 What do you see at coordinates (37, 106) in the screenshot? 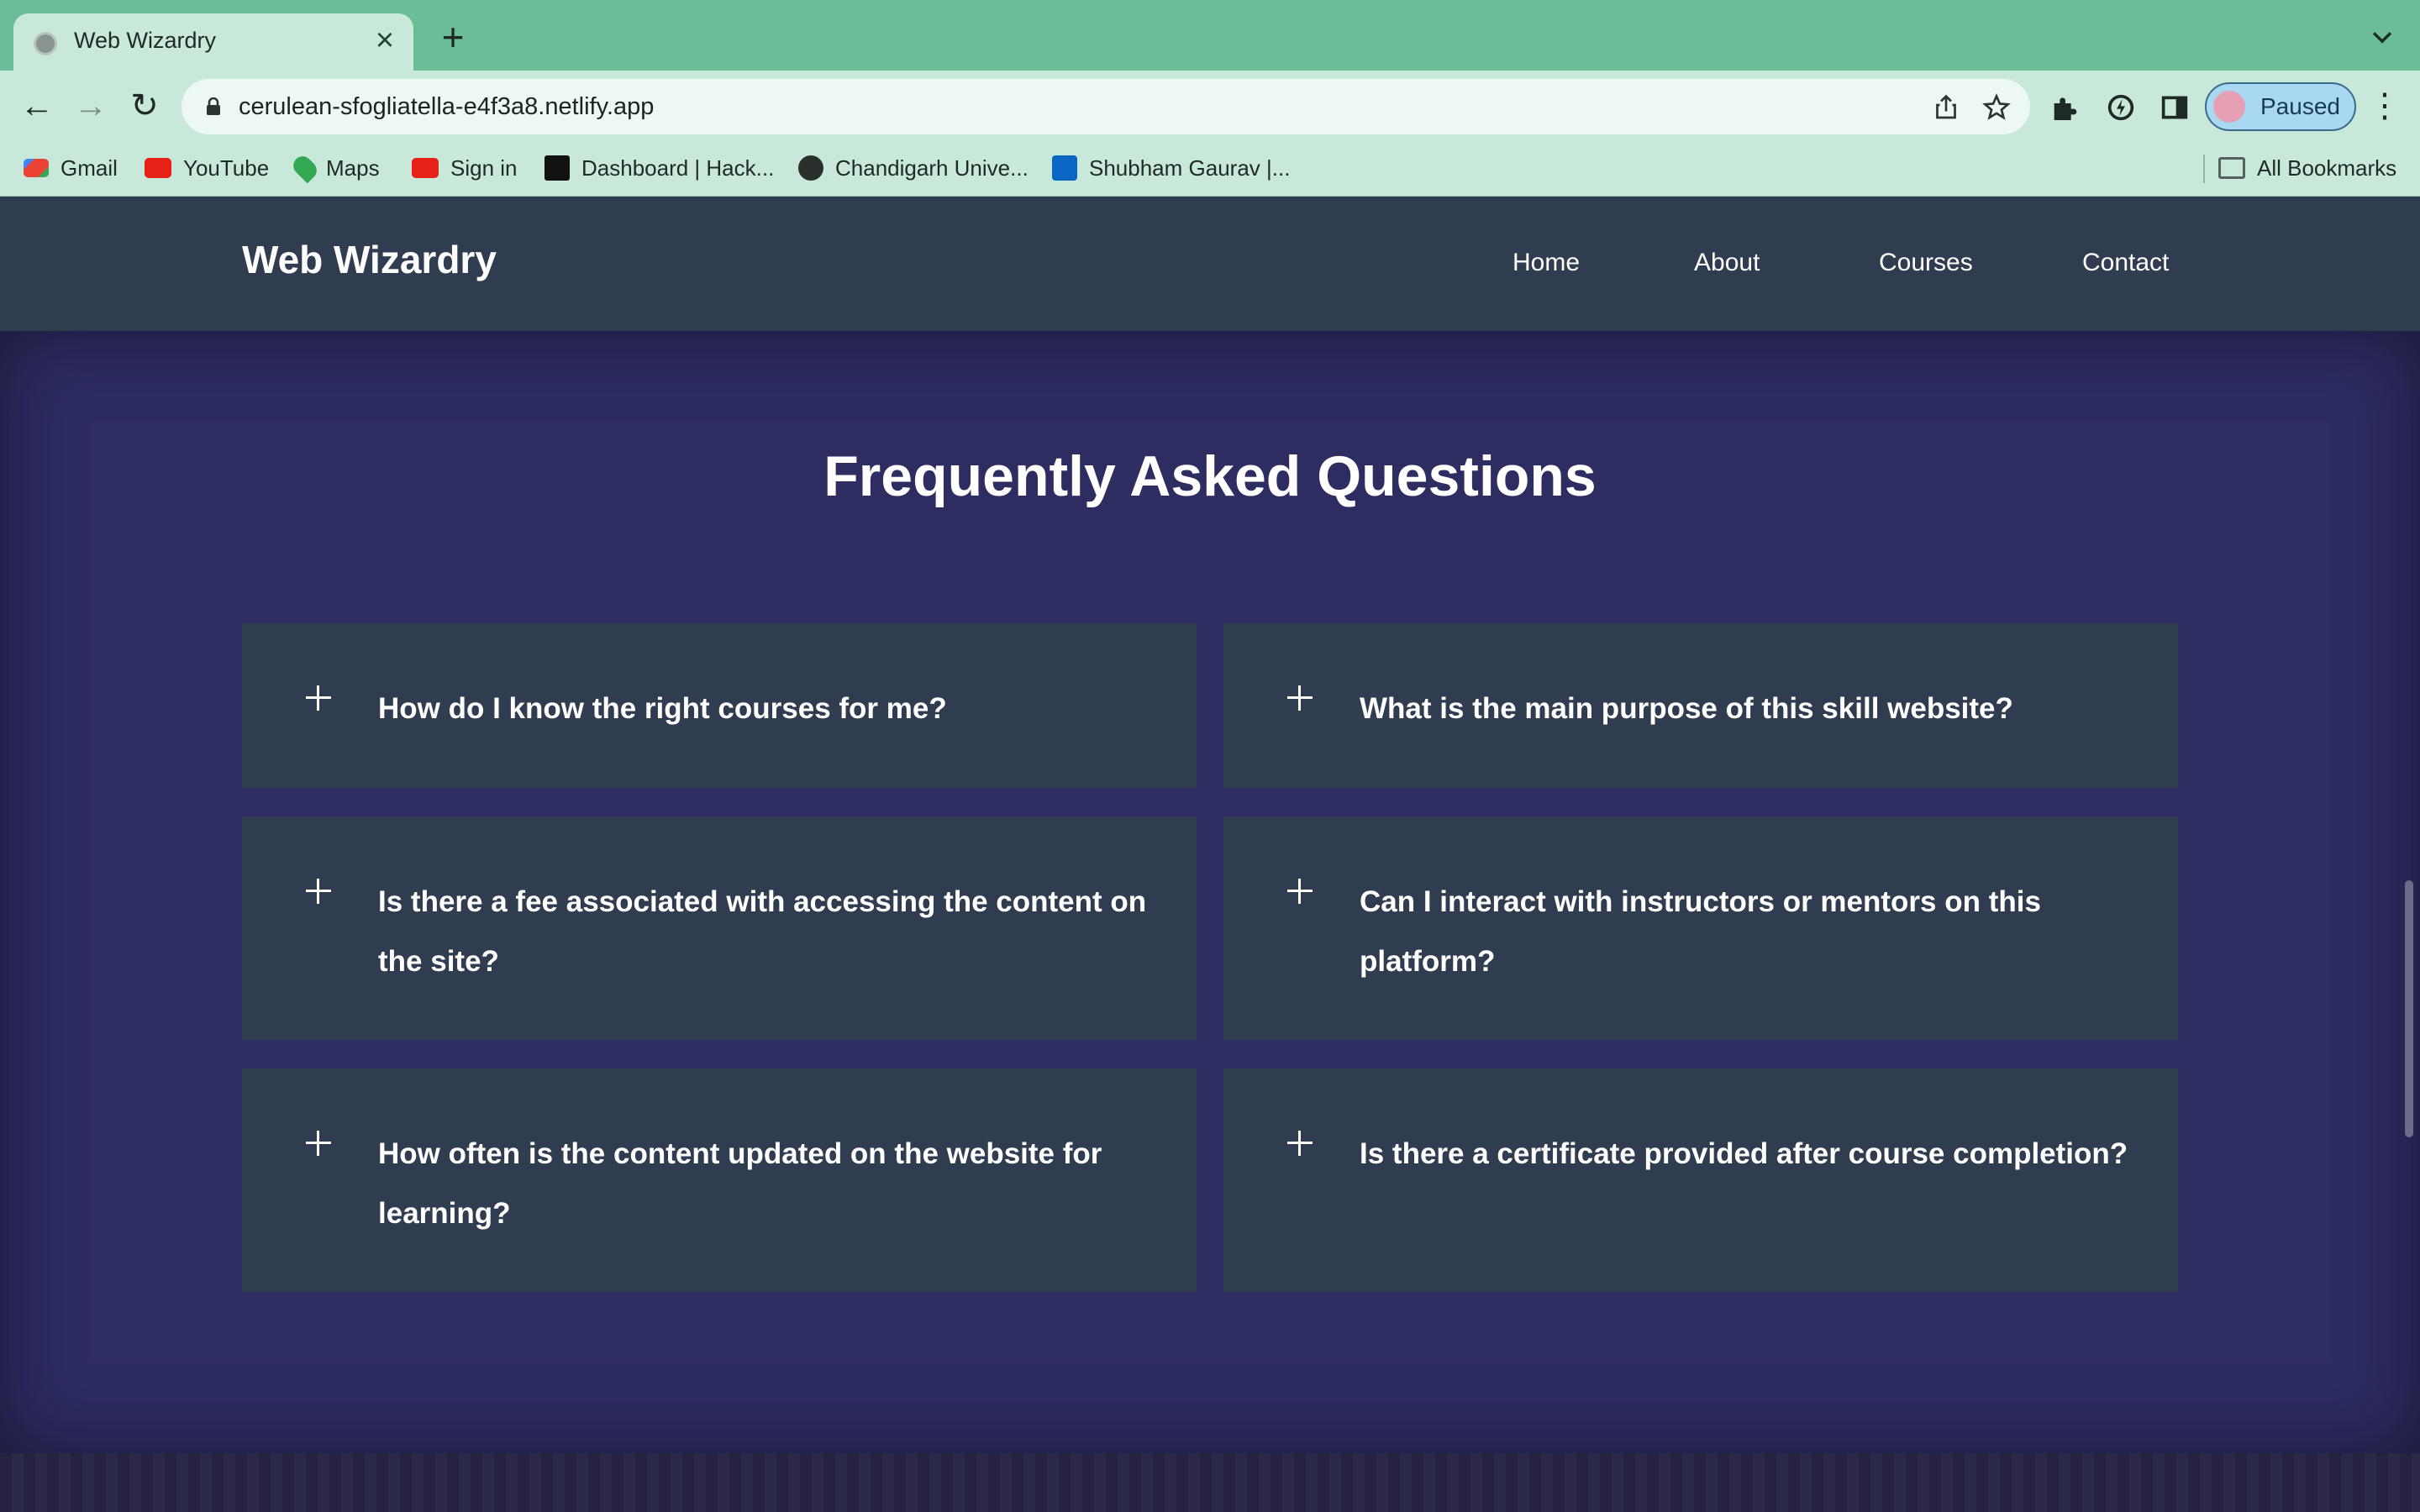
I see `back-button: ←` at bounding box center [37, 106].